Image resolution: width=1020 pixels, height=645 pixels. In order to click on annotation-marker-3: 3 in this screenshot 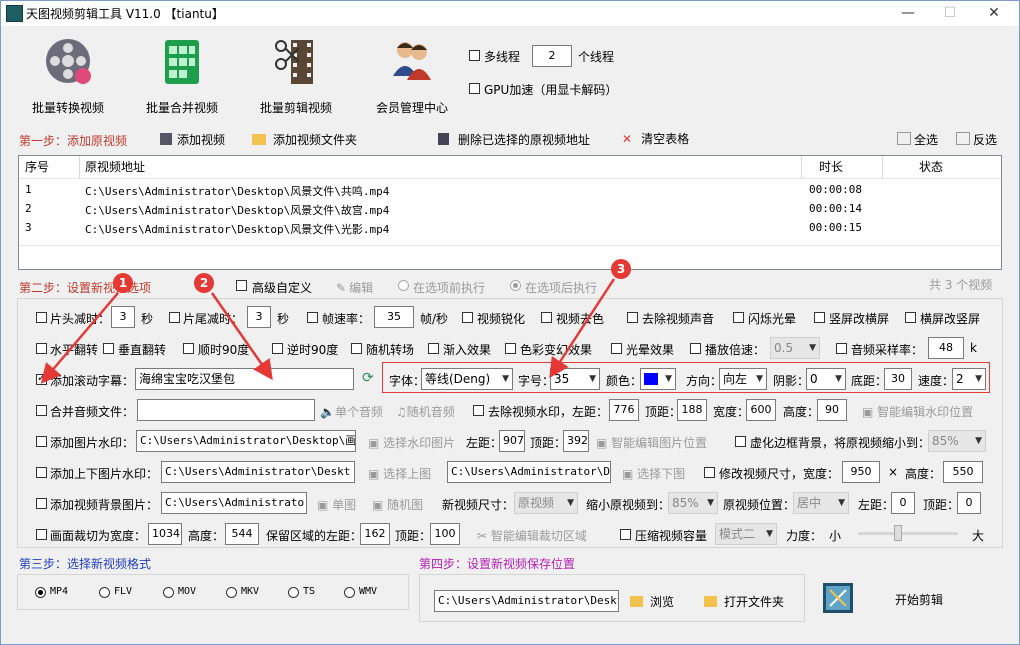, I will do `click(621, 269)`.